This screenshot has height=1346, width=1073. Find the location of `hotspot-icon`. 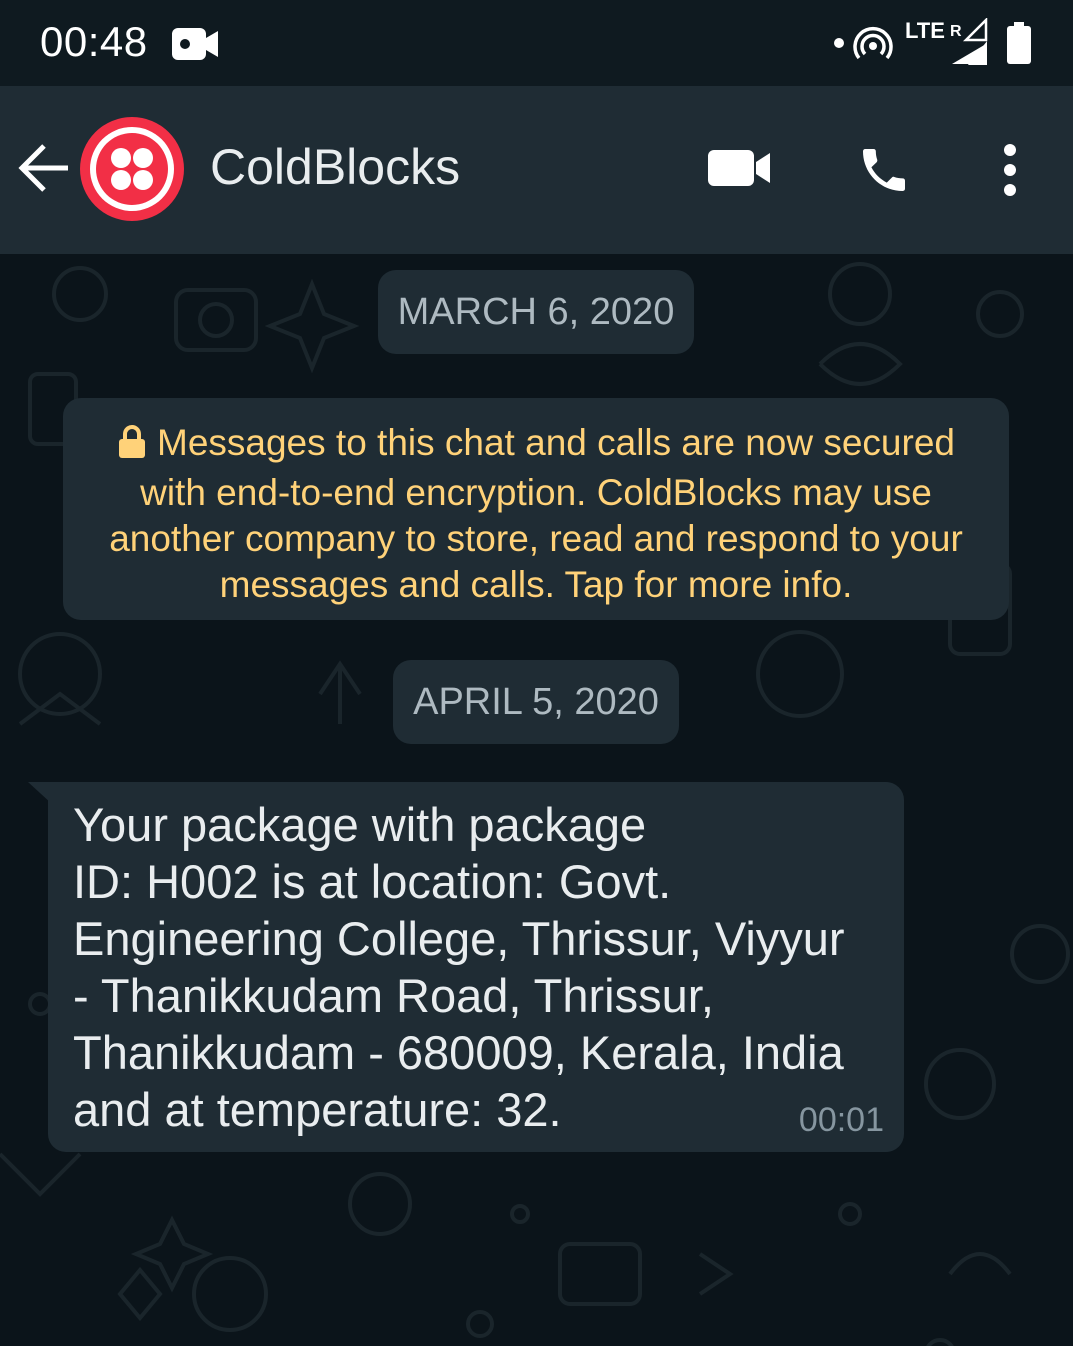

hotspot-icon is located at coordinates (873, 46).